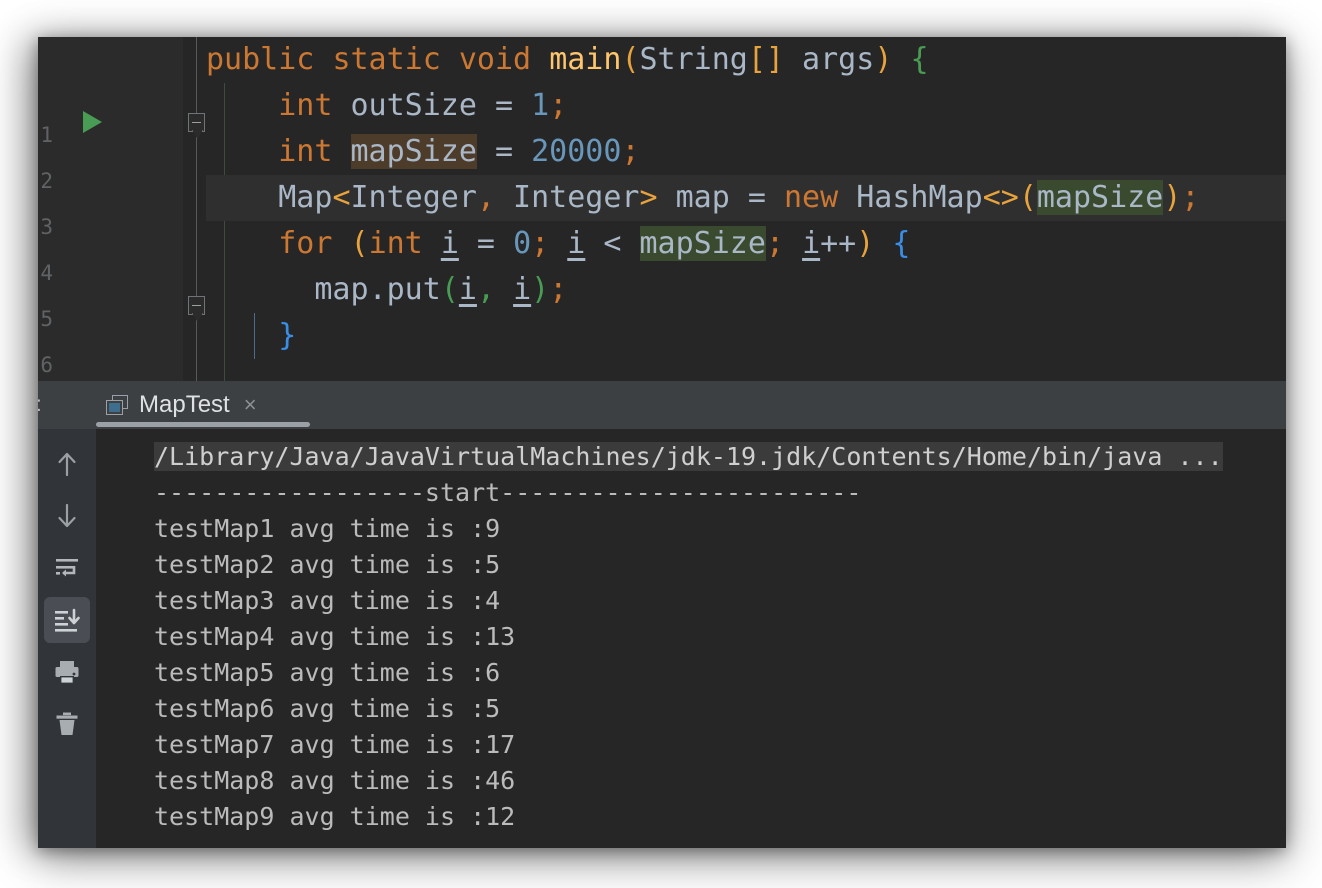 This screenshot has height=888, width=1322. I want to click on line-number: 6, so click(46, 365).